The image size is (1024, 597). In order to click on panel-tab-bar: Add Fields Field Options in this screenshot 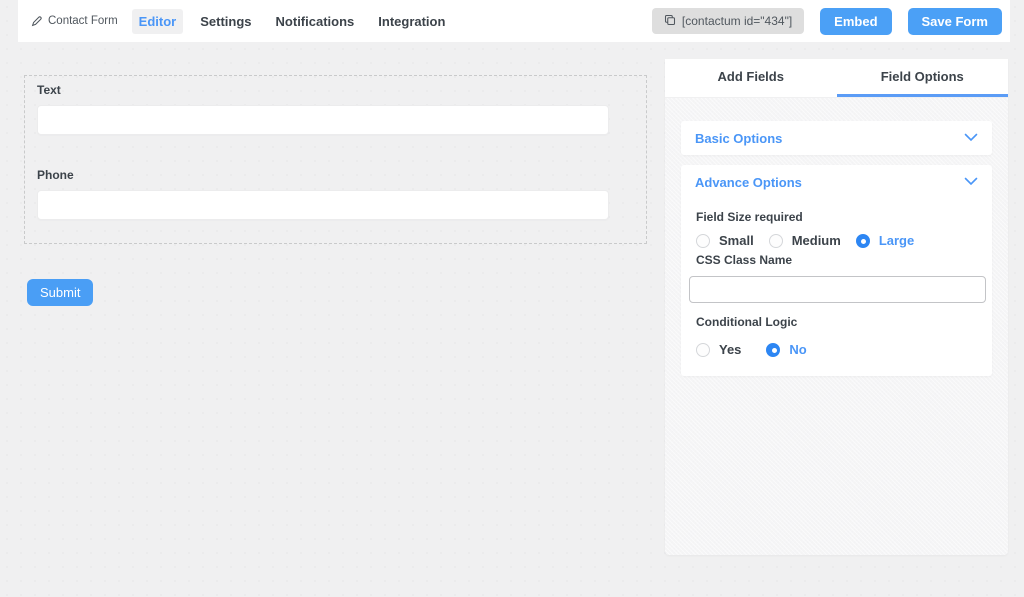, I will do `click(836, 78)`.